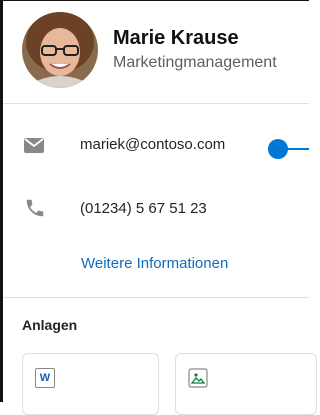  I want to click on contact-name: Marie Krause, so click(176, 38).